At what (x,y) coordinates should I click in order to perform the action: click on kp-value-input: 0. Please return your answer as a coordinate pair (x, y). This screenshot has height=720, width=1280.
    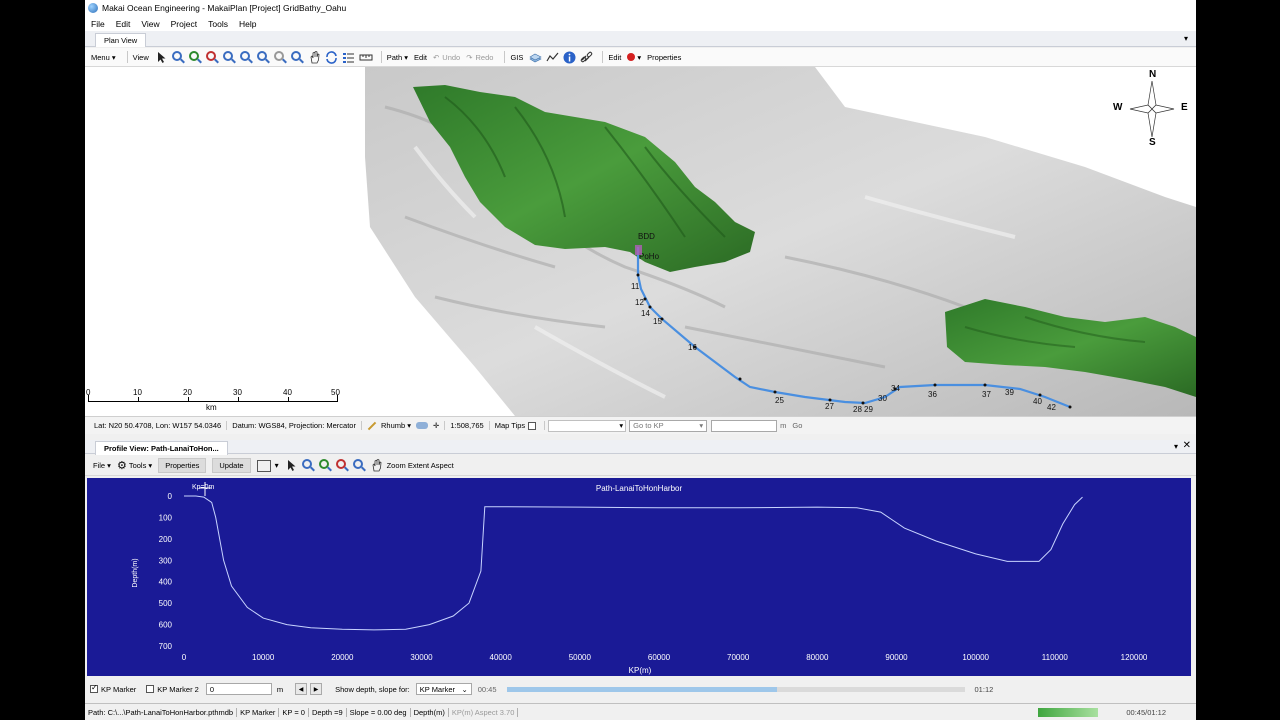
    Looking at the image, I should click on (238, 689).